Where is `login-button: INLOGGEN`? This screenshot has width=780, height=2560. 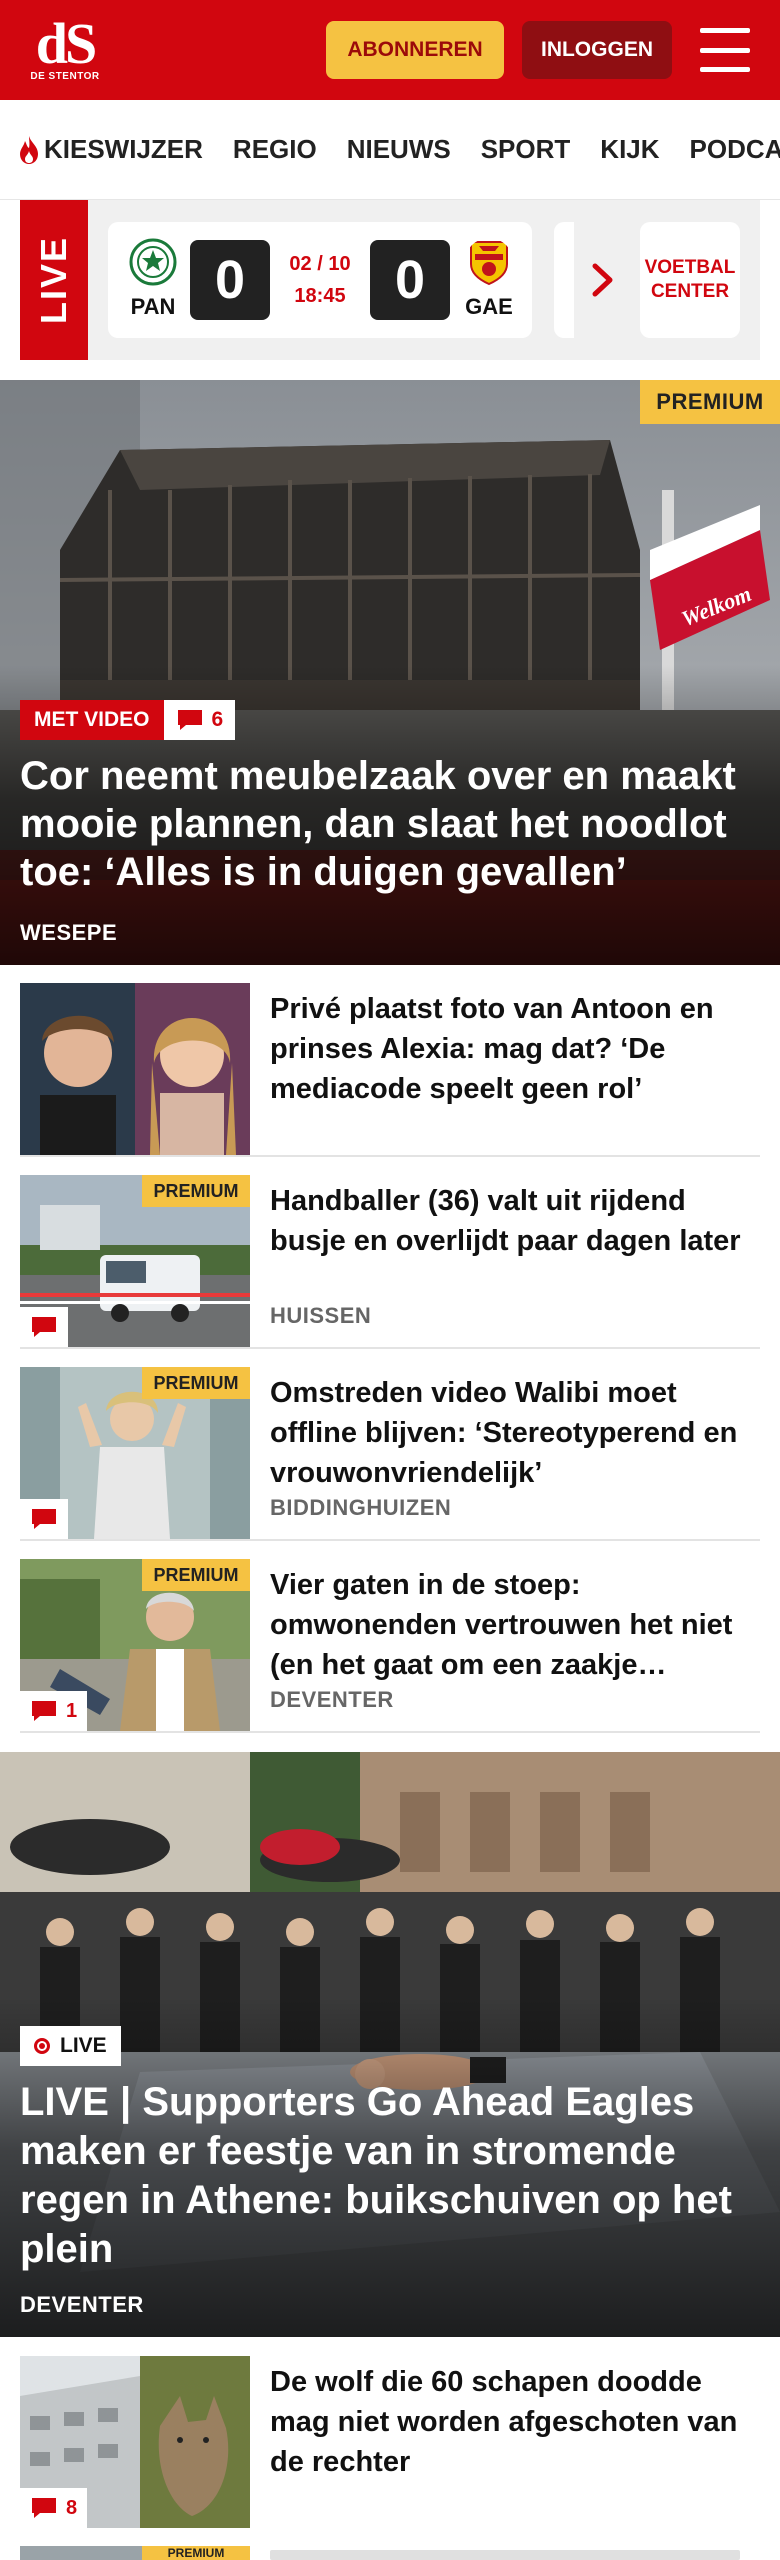
login-button: INLOGGEN is located at coordinates (597, 50).